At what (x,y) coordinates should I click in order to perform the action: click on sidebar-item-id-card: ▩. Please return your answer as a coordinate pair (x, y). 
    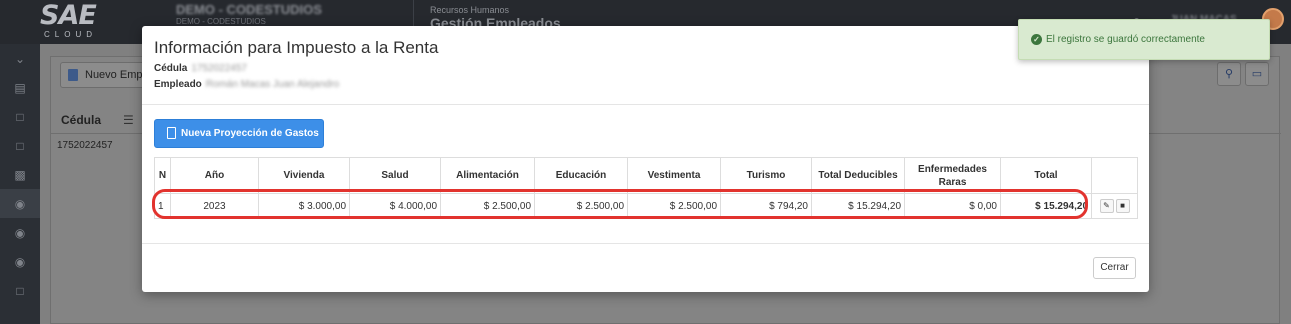
    Looking at the image, I should click on (20, 174).